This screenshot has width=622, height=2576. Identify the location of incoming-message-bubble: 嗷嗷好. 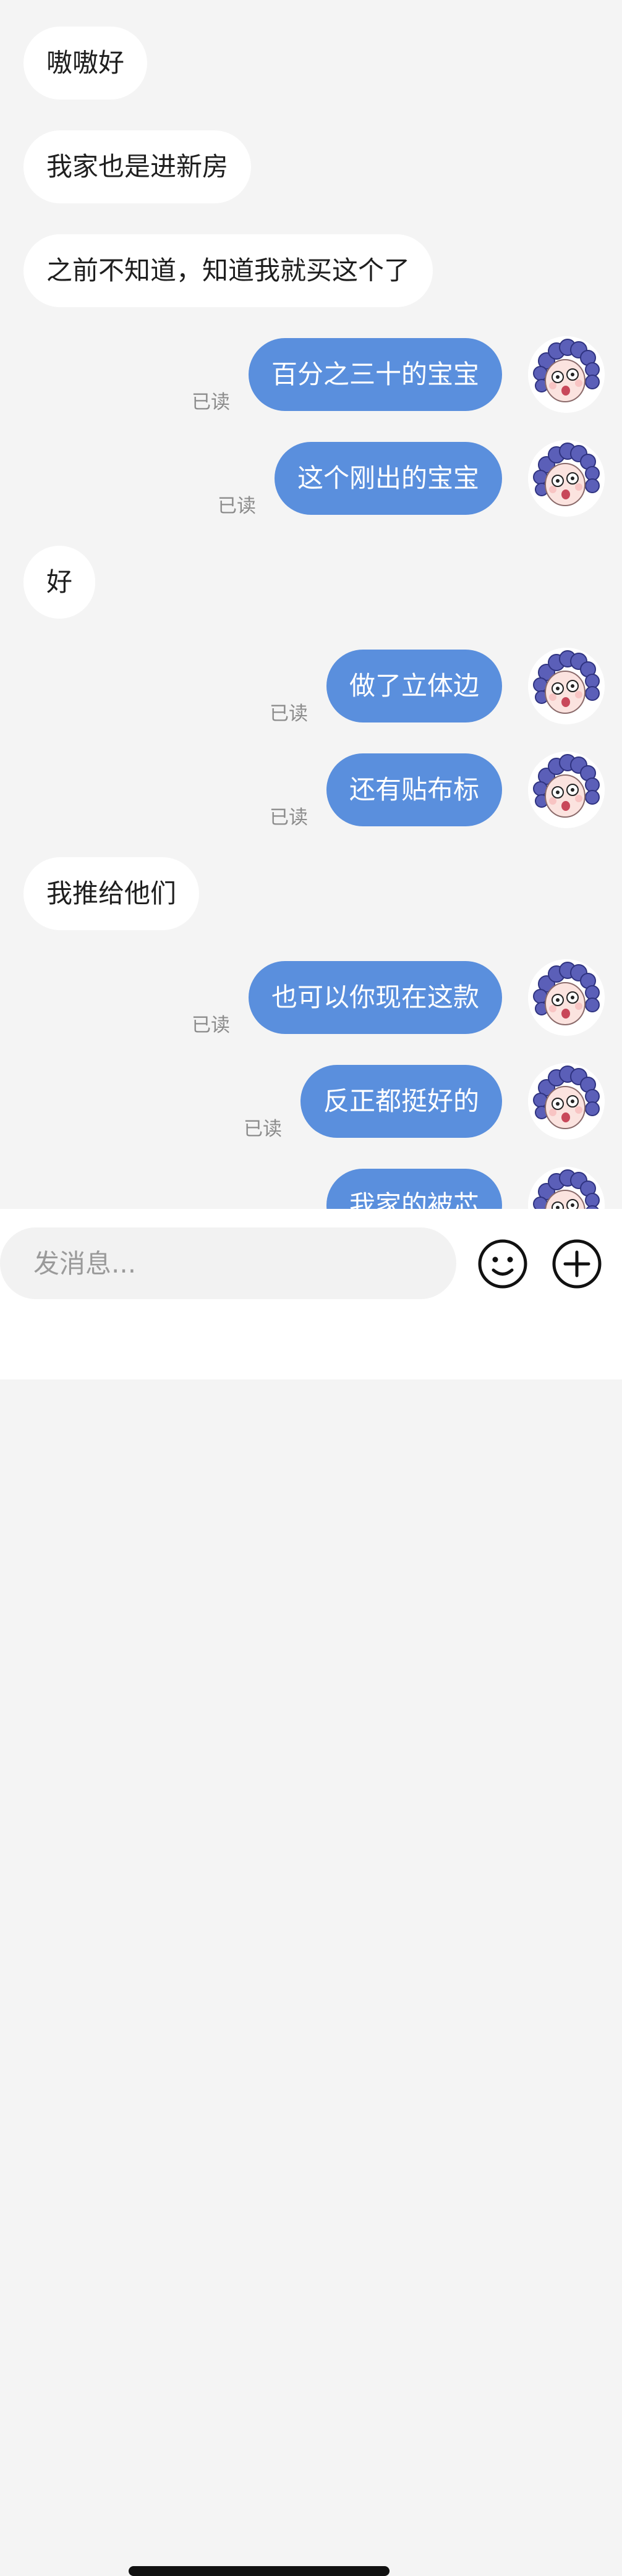
(85, 63).